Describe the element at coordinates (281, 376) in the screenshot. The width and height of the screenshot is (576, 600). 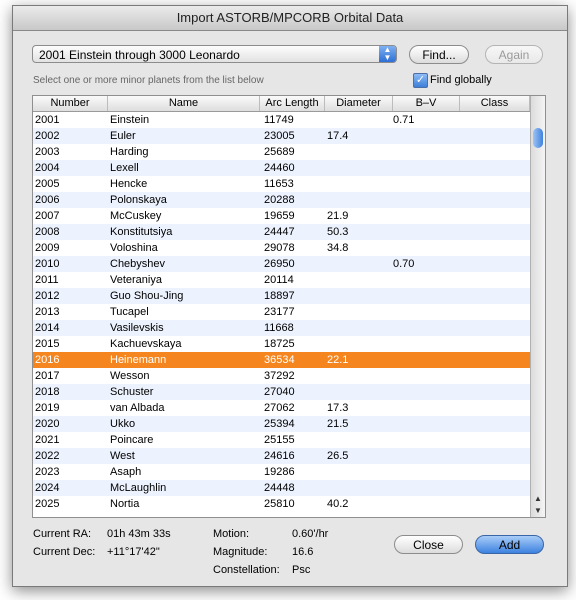
I see `table-row: 2017 Wesson 37292` at that location.